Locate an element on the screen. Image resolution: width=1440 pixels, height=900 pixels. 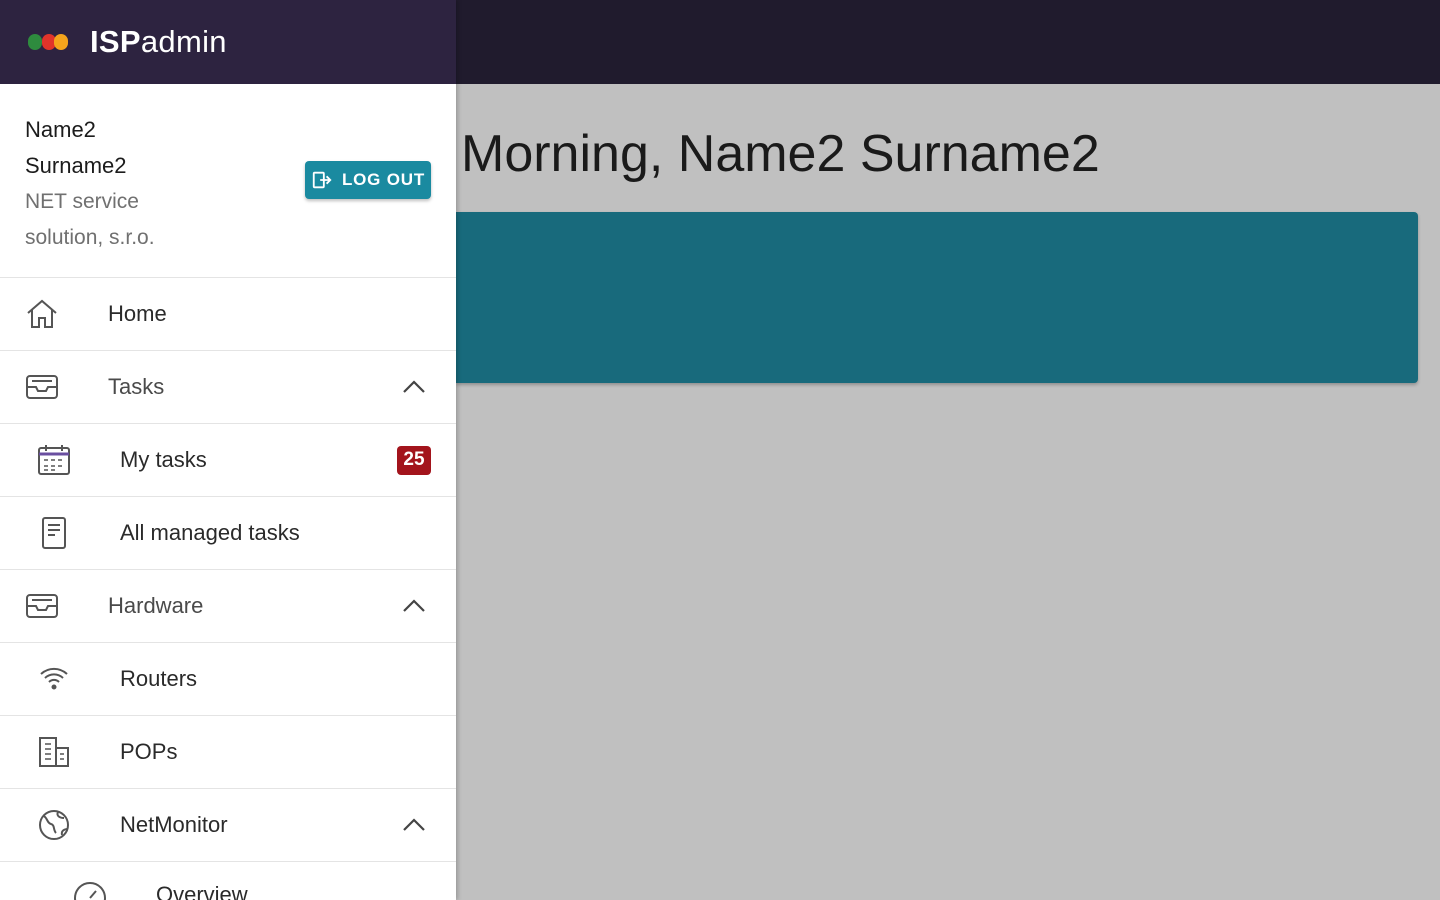
nav-item-overview: Overview is located at coordinates (228, 881).